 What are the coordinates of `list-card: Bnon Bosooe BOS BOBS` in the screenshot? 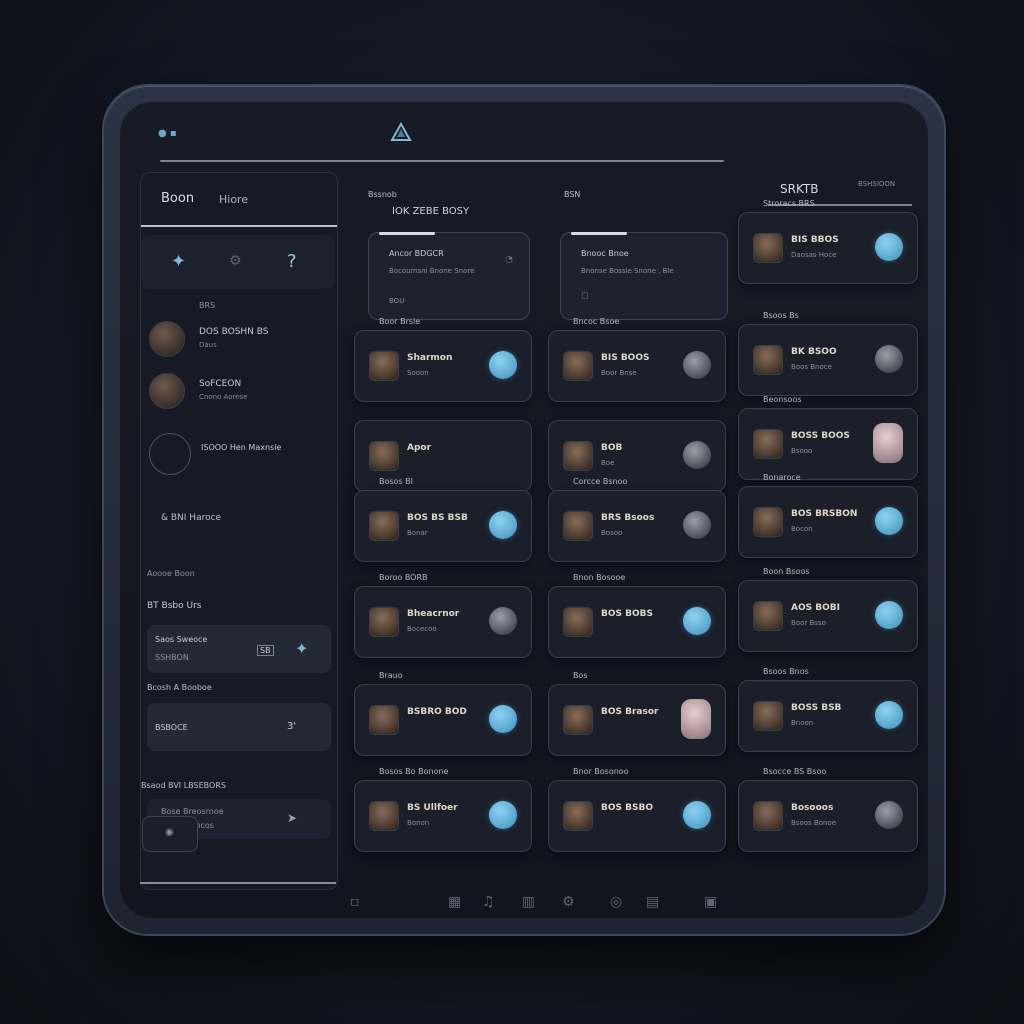 It's located at (637, 615).